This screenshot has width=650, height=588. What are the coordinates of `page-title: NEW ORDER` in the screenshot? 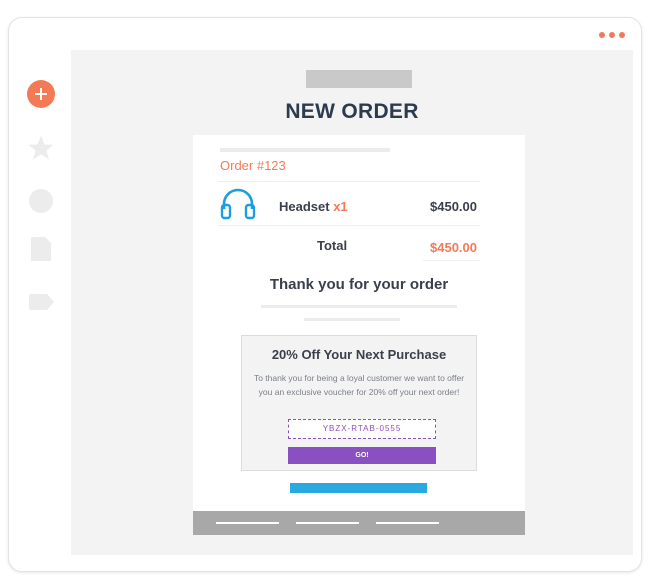 It's located at (352, 111).